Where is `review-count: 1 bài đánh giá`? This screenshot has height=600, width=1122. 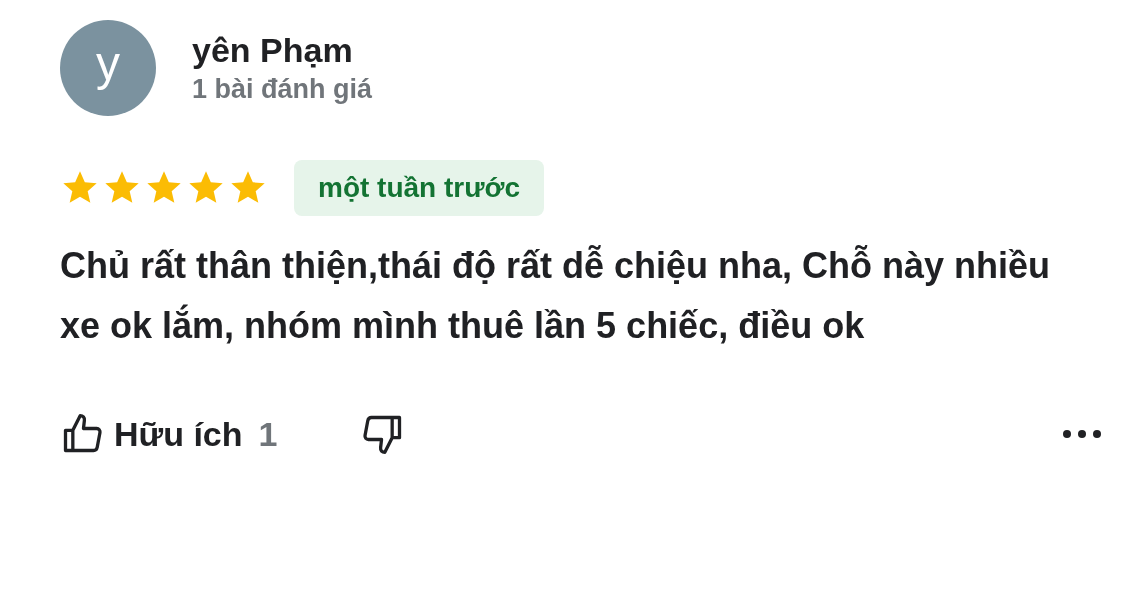
review-count: 1 bài đánh giá is located at coordinates (282, 89).